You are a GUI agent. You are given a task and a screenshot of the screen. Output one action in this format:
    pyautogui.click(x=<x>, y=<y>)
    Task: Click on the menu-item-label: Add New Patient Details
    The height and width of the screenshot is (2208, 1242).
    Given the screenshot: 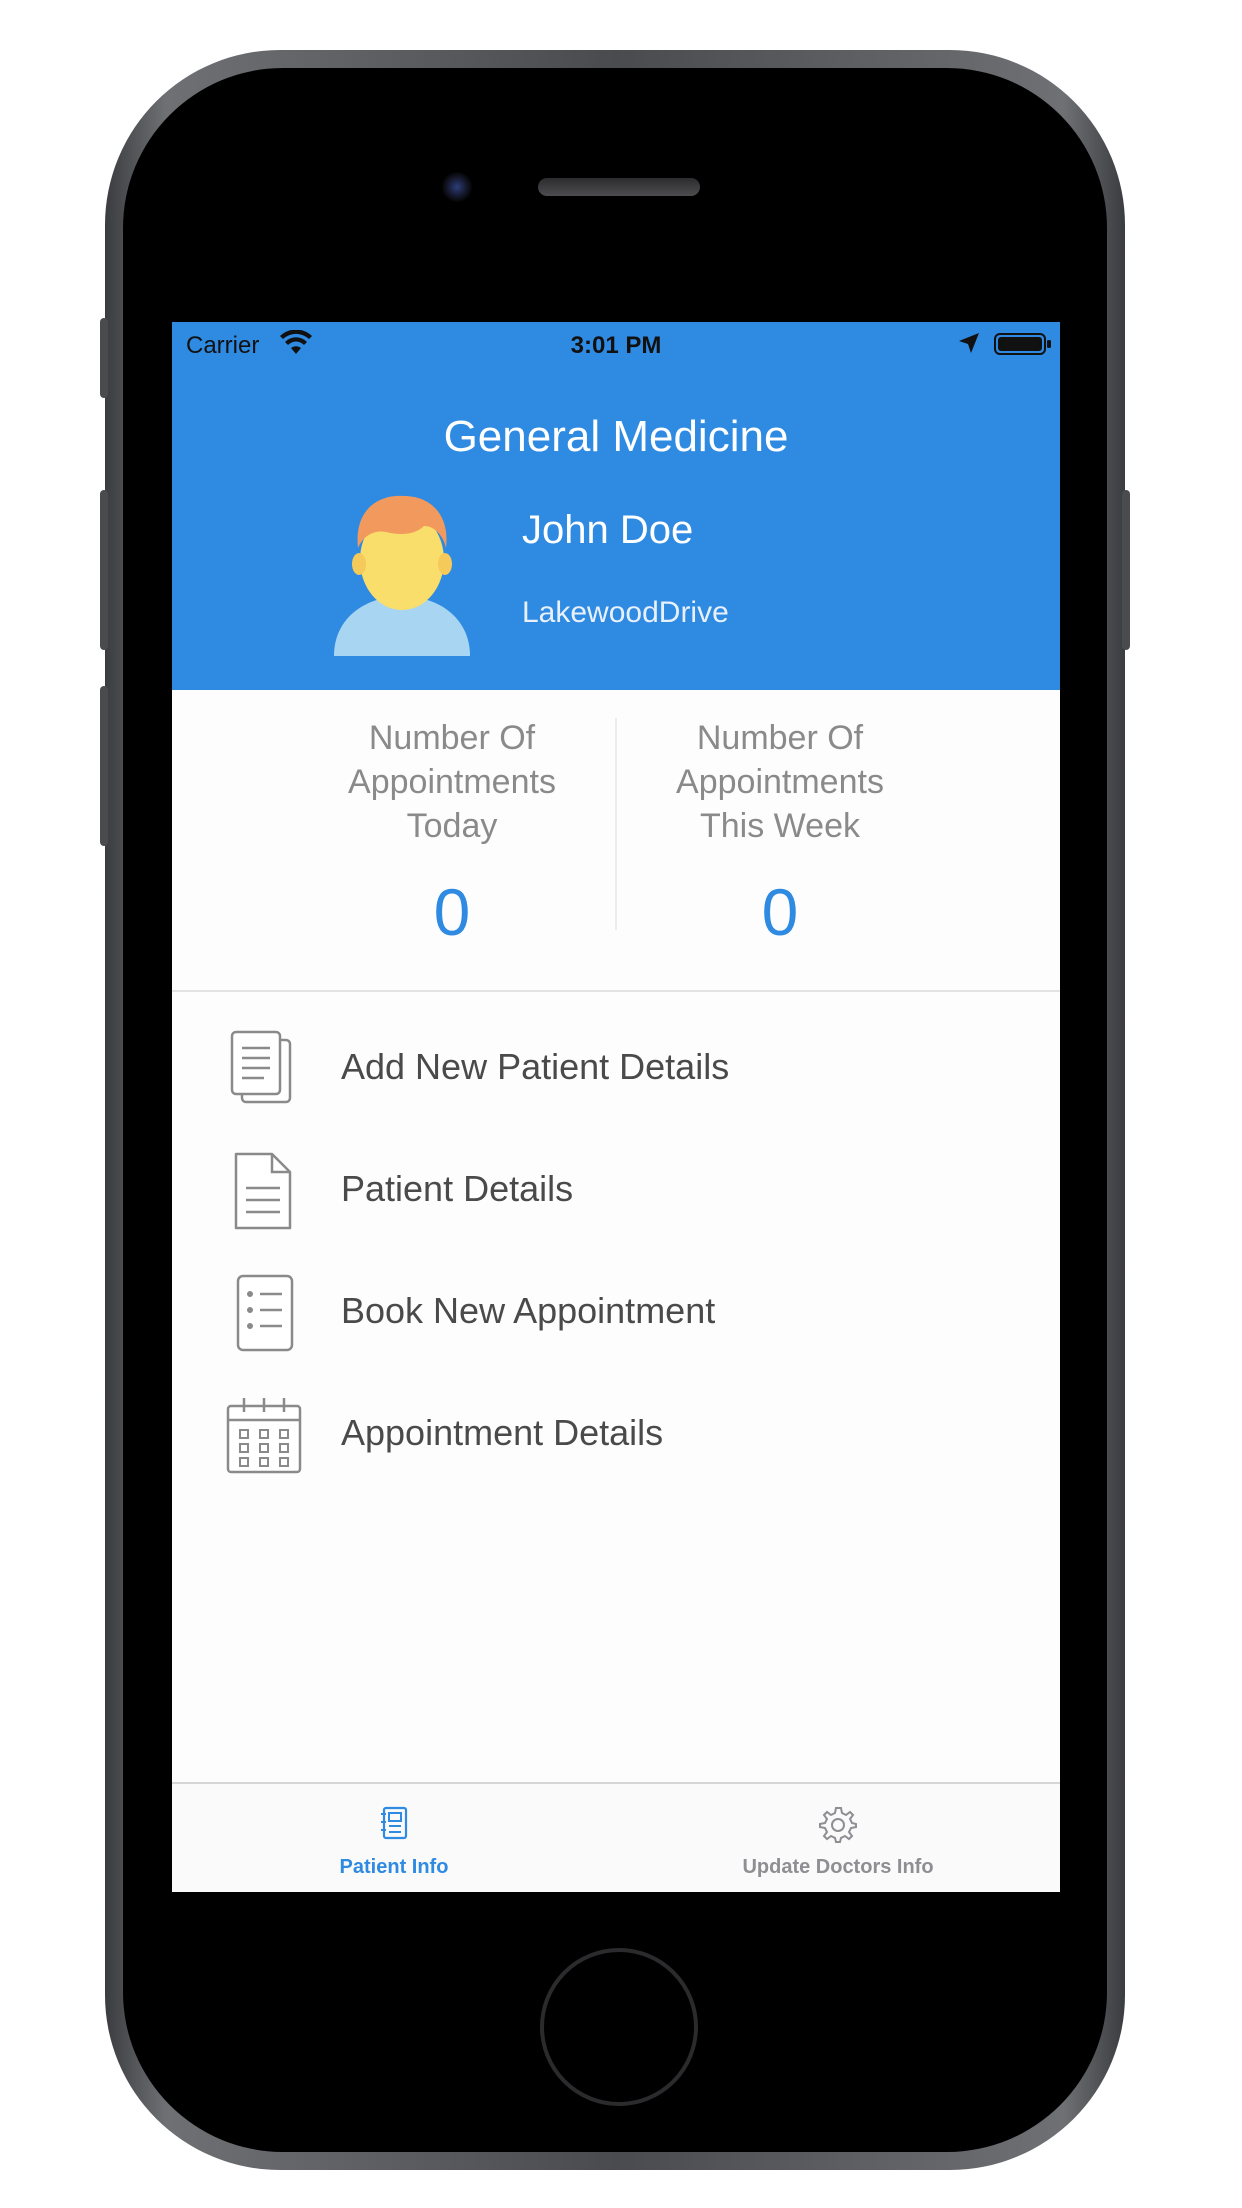 What is the action you would take?
    pyautogui.click(x=535, y=1066)
    